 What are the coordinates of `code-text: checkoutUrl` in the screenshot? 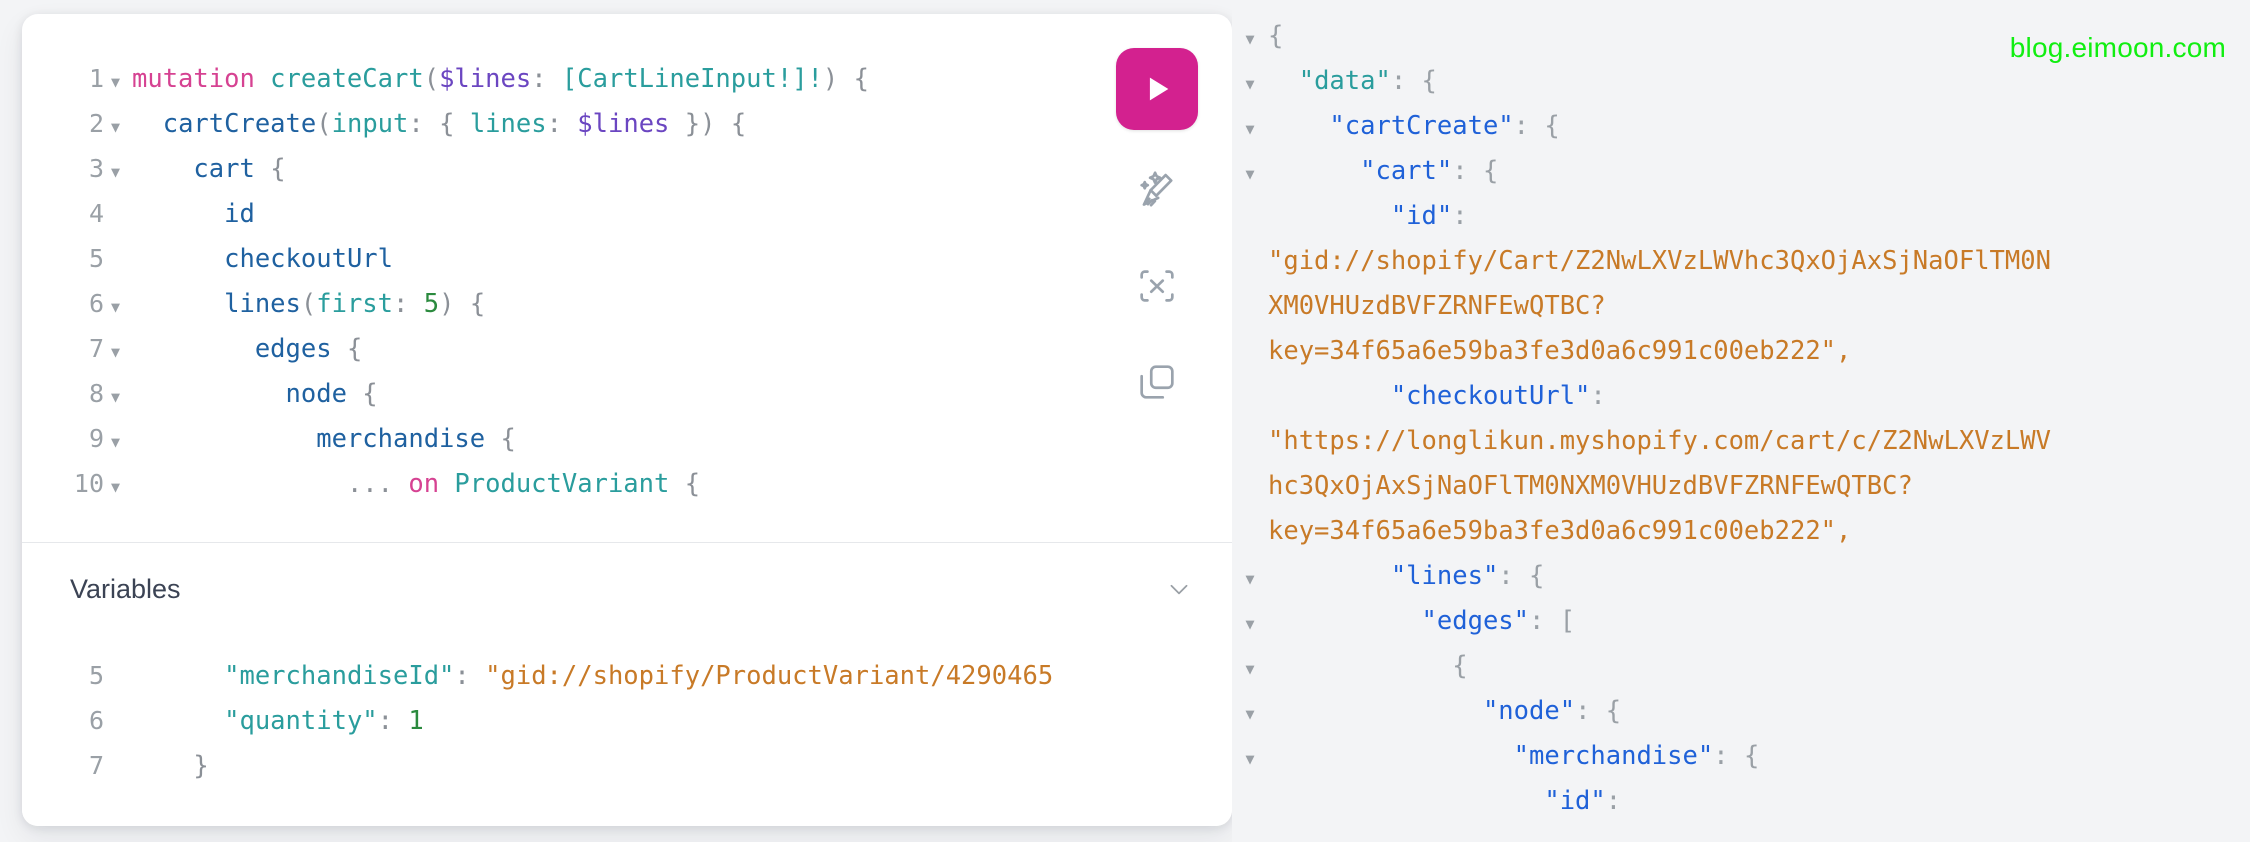 It's located at (681, 259).